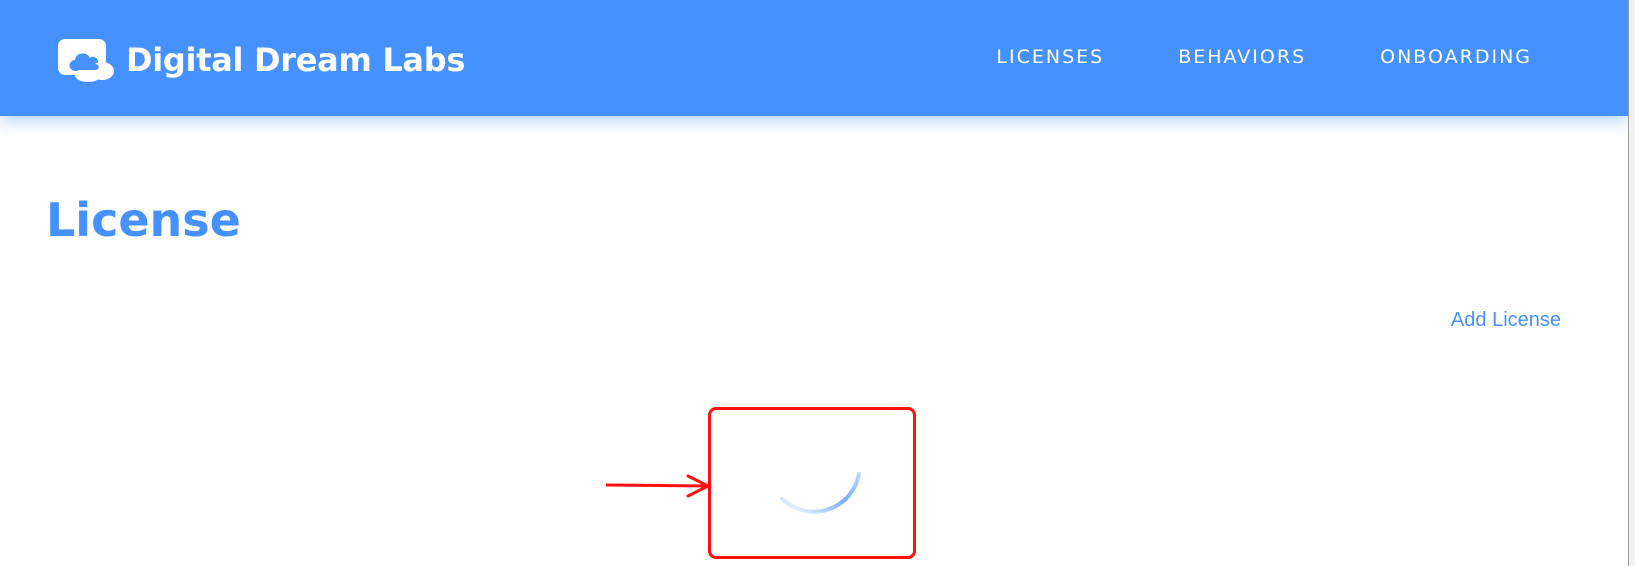  What do you see at coordinates (1456, 57) in the screenshot?
I see `nav-link-onboarding: ONBOARDING` at bounding box center [1456, 57].